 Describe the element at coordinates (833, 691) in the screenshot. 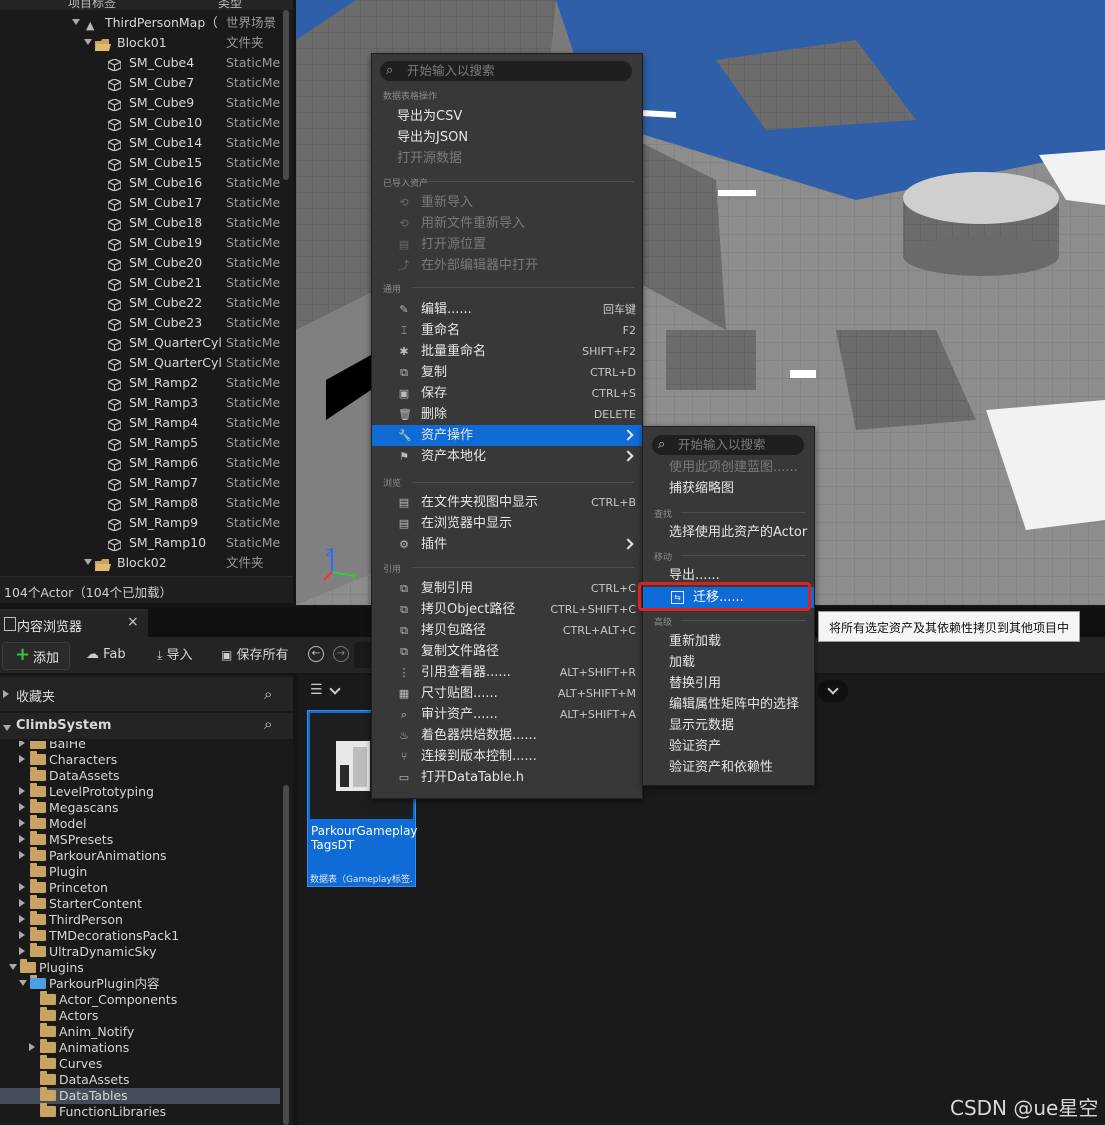

I see `search-dropdown` at that location.